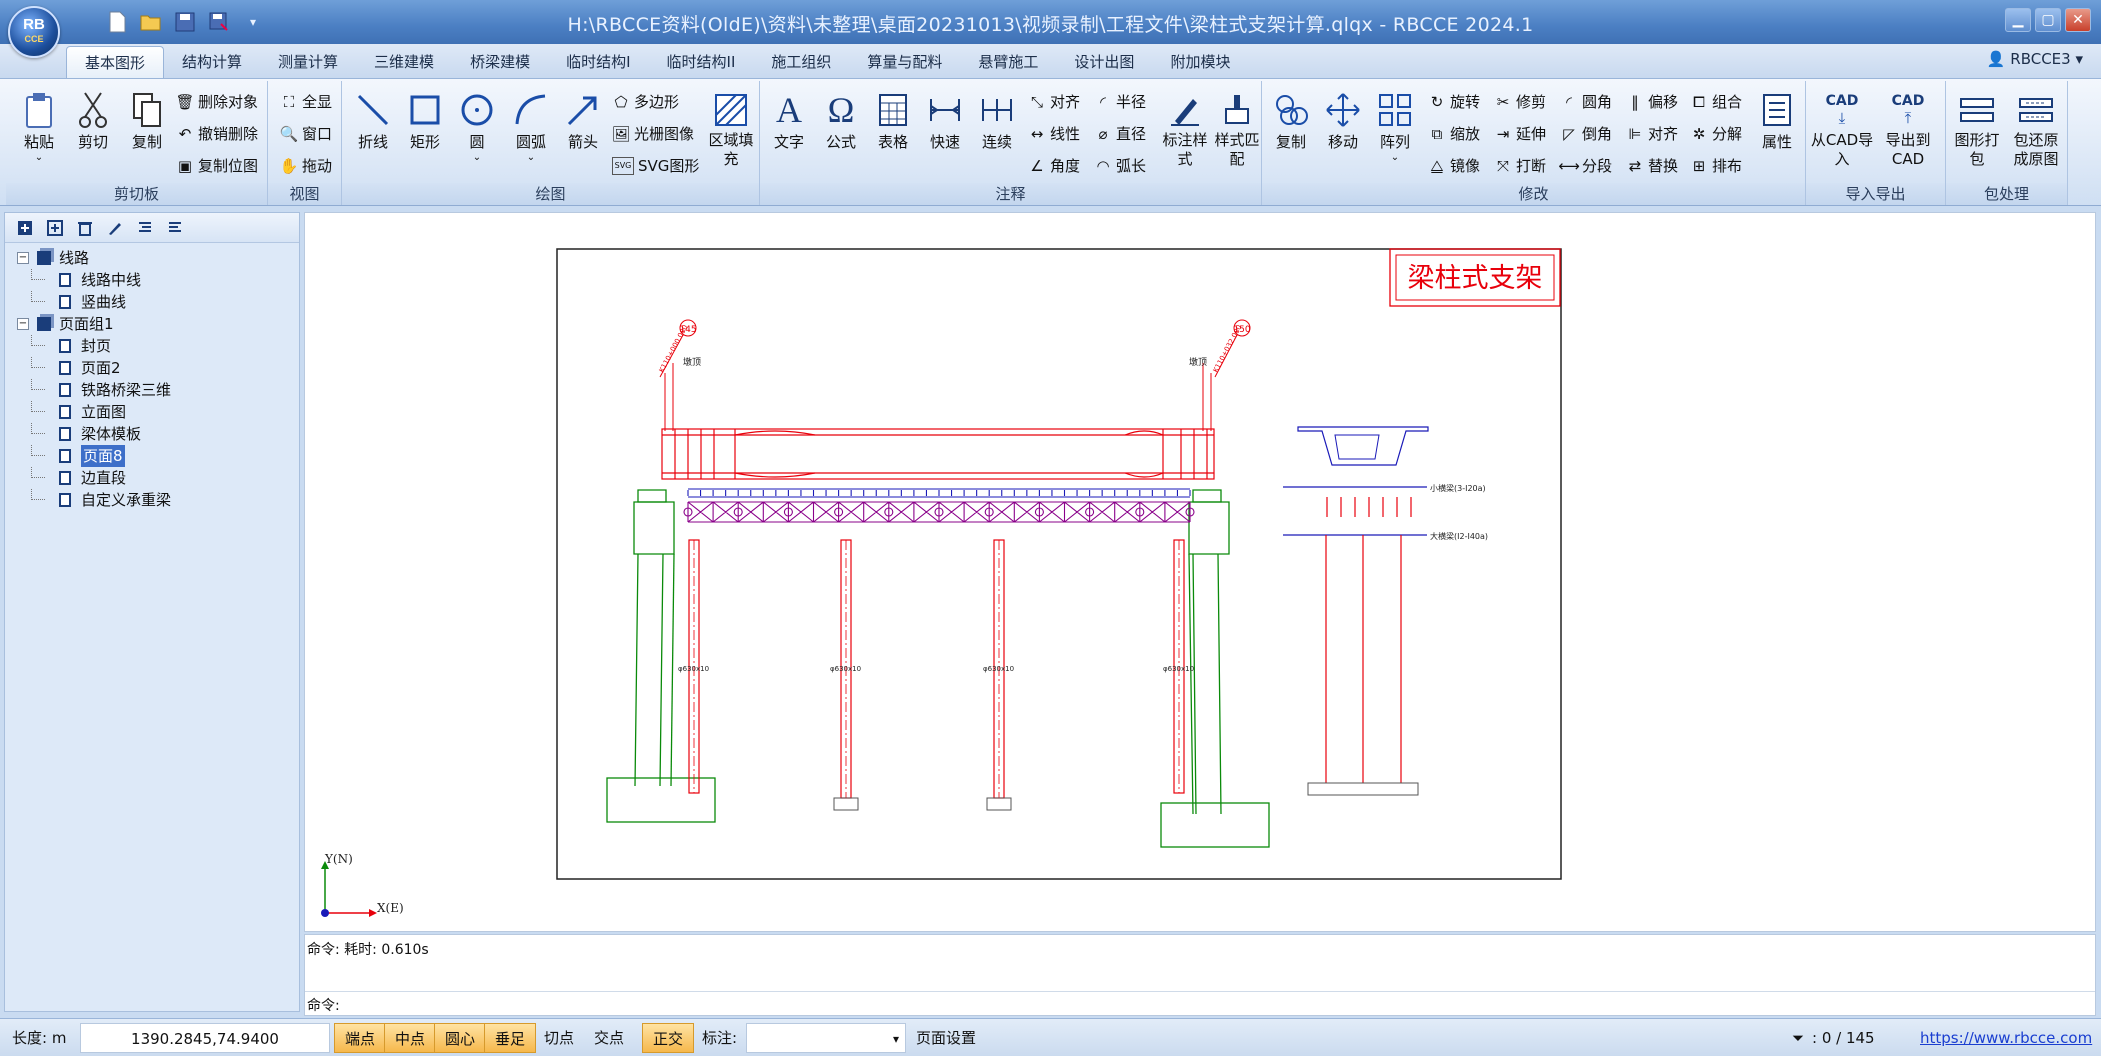  I want to click on tab-2: 测量计算, so click(308, 62).